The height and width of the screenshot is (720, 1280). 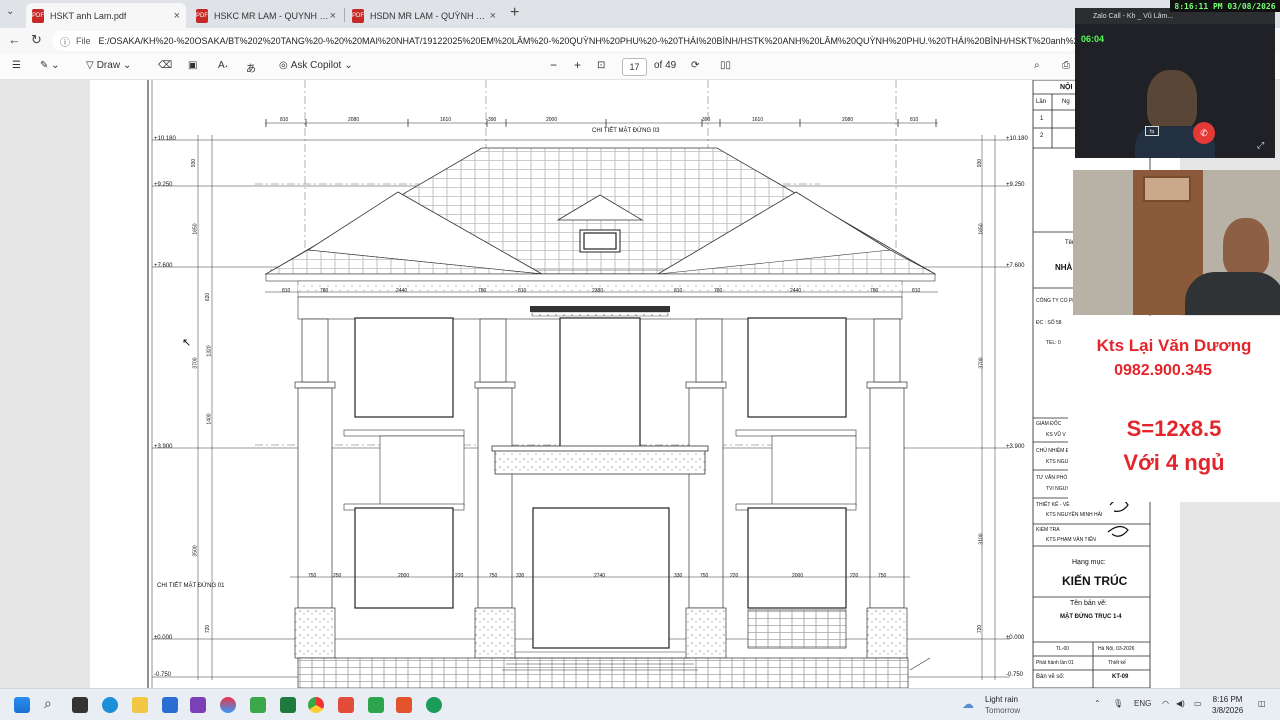 I want to click on excel-icon, so click(x=288, y=705).